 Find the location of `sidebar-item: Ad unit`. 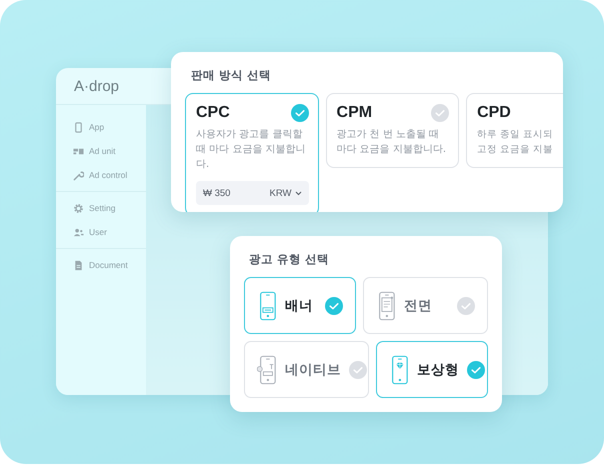

sidebar-item: Ad unit is located at coordinates (101, 151).